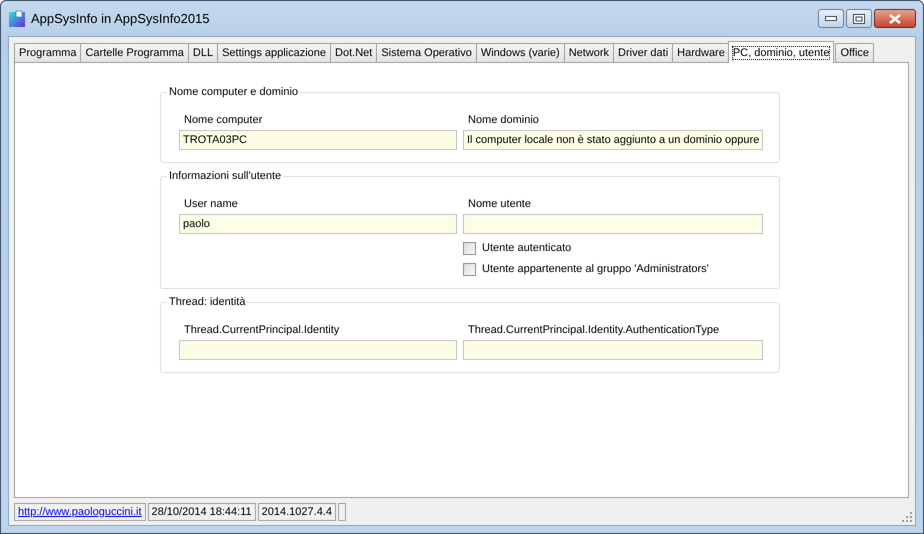 The height and width of the screenshot is (534, 924). Describe the element at coordinates (17, 19) in the screenshot. I see `app-icon` at that location.